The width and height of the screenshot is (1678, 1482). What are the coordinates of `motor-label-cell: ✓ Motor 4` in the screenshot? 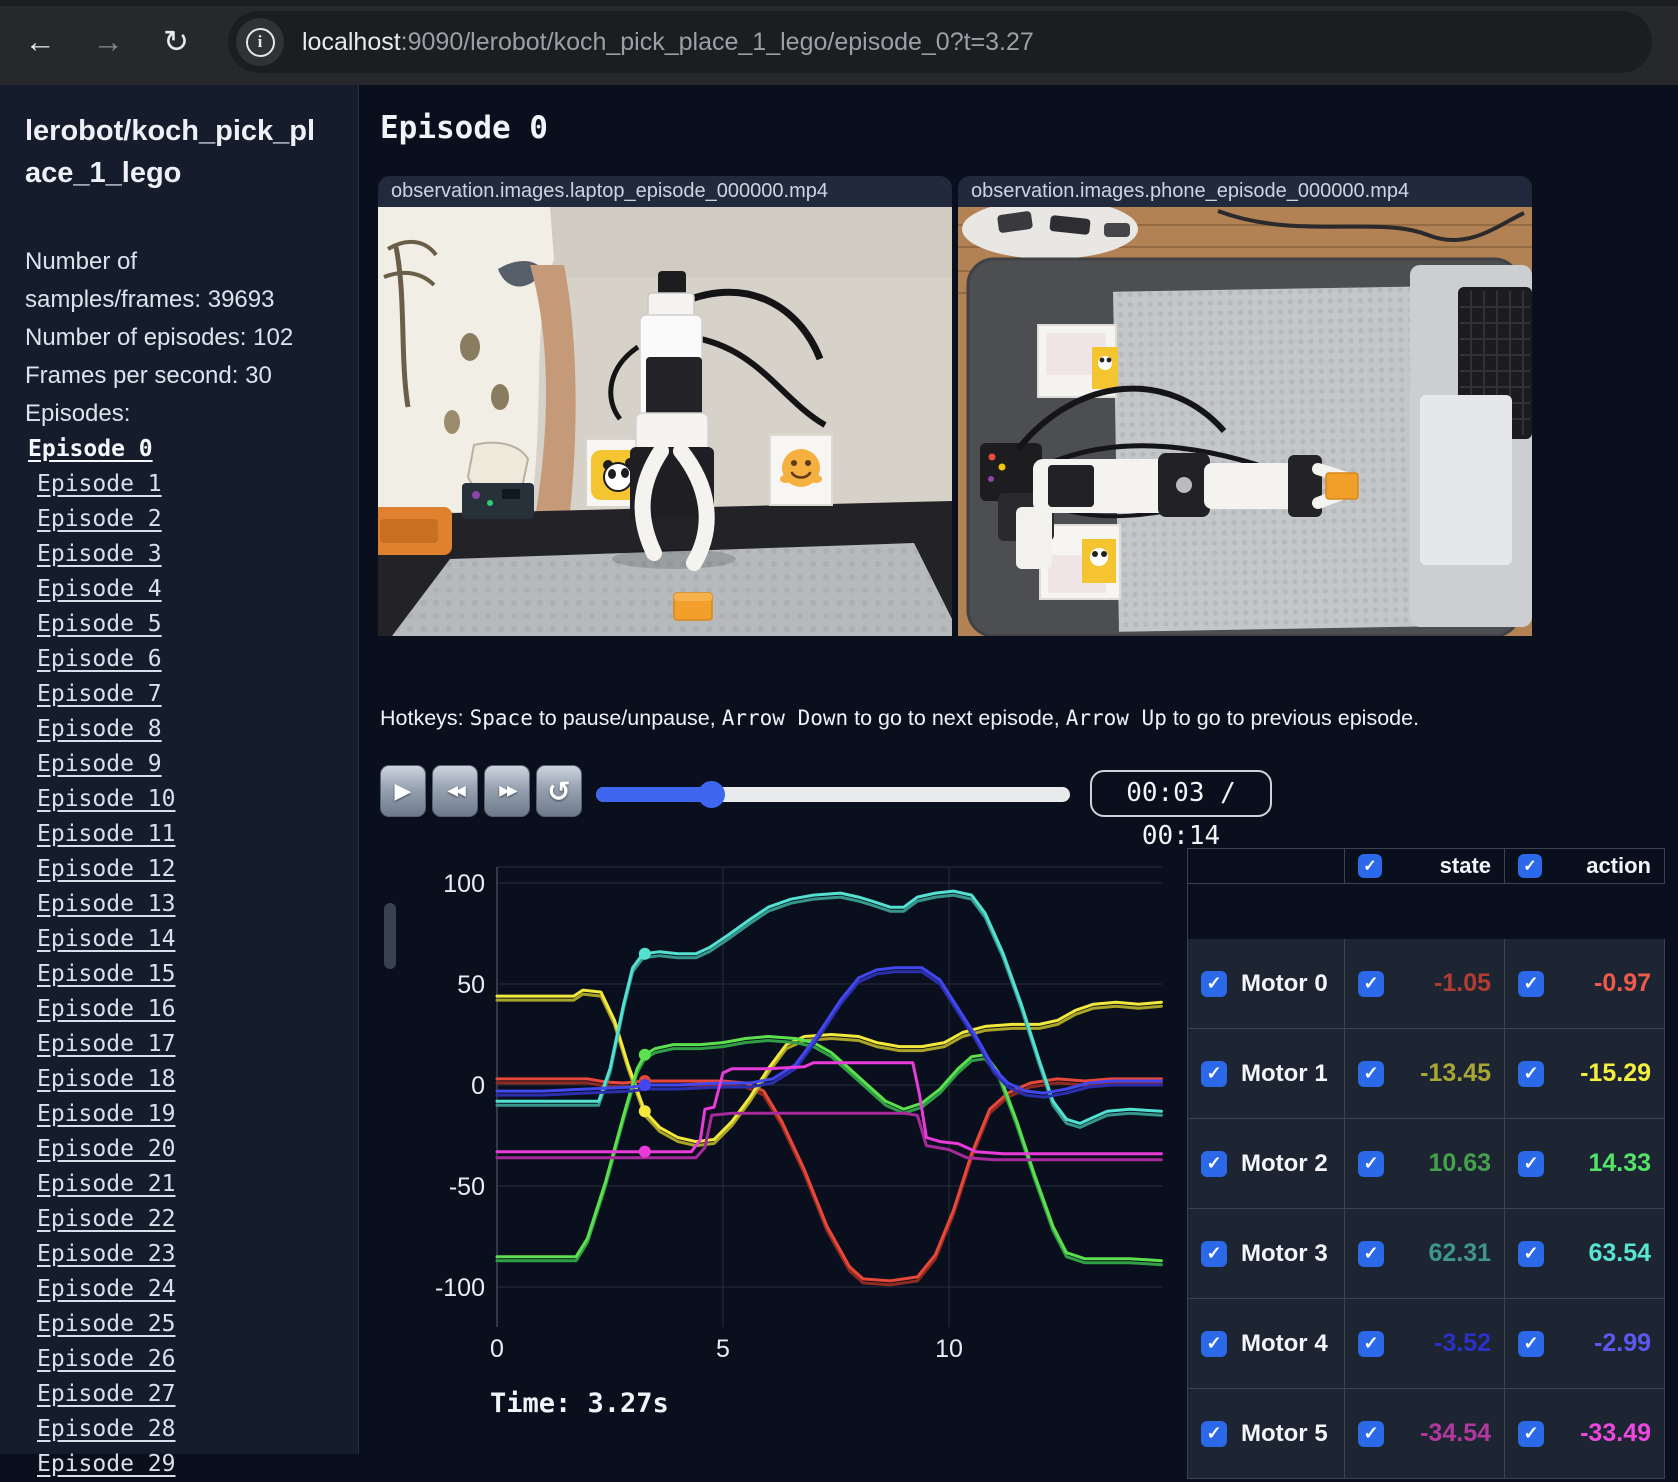 It's located at (1266, 1344).